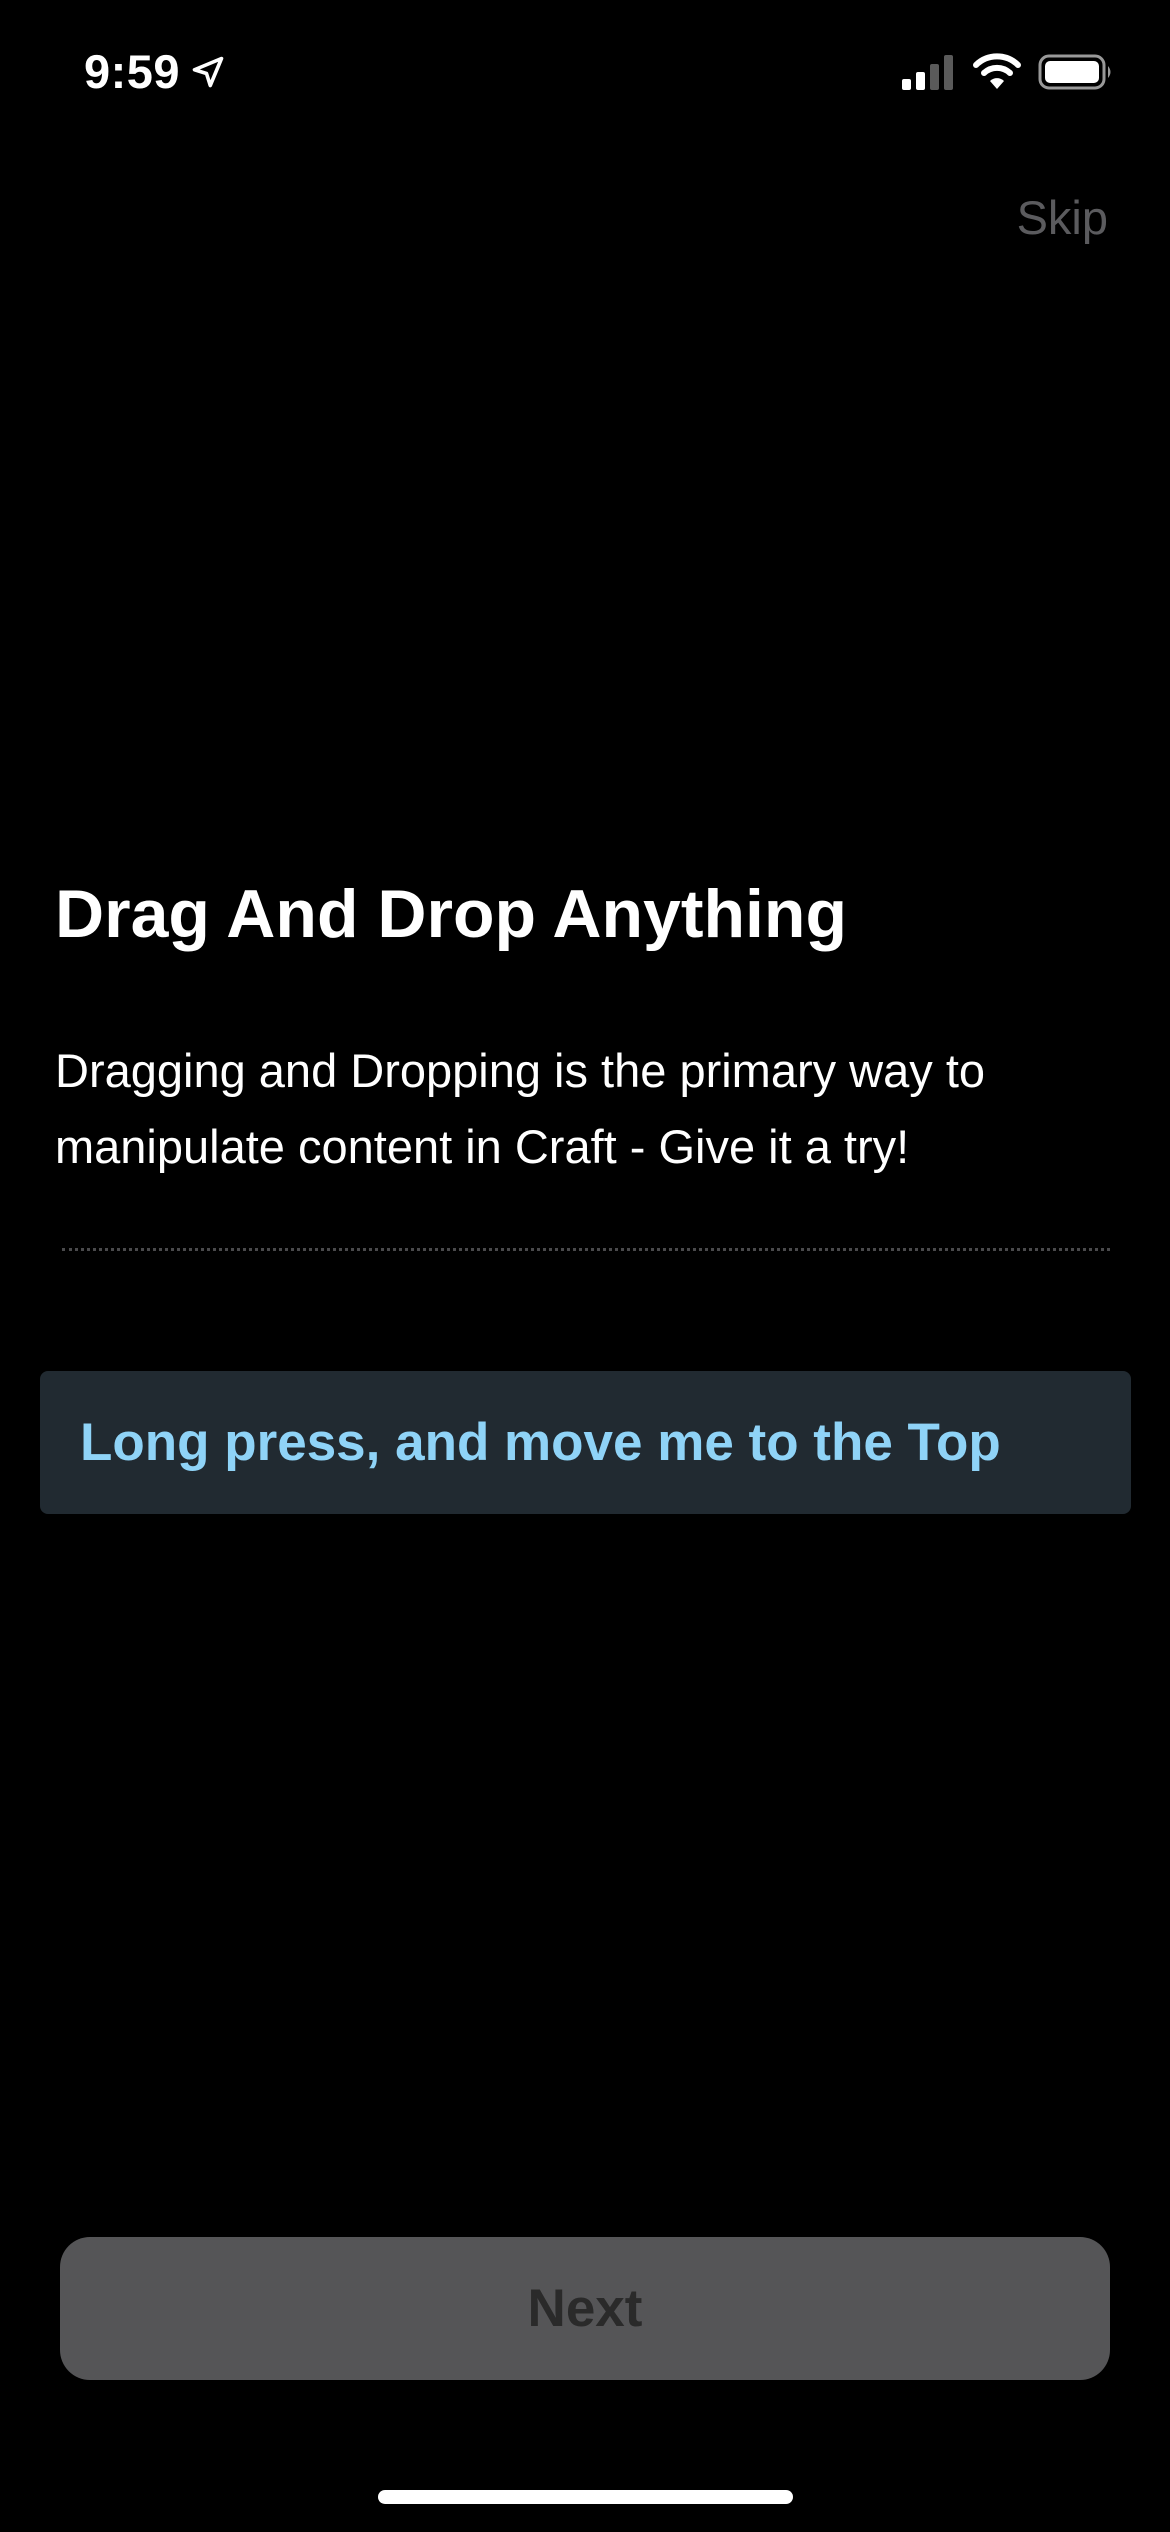  I want to click on wifi-icon, so click(997, 71).